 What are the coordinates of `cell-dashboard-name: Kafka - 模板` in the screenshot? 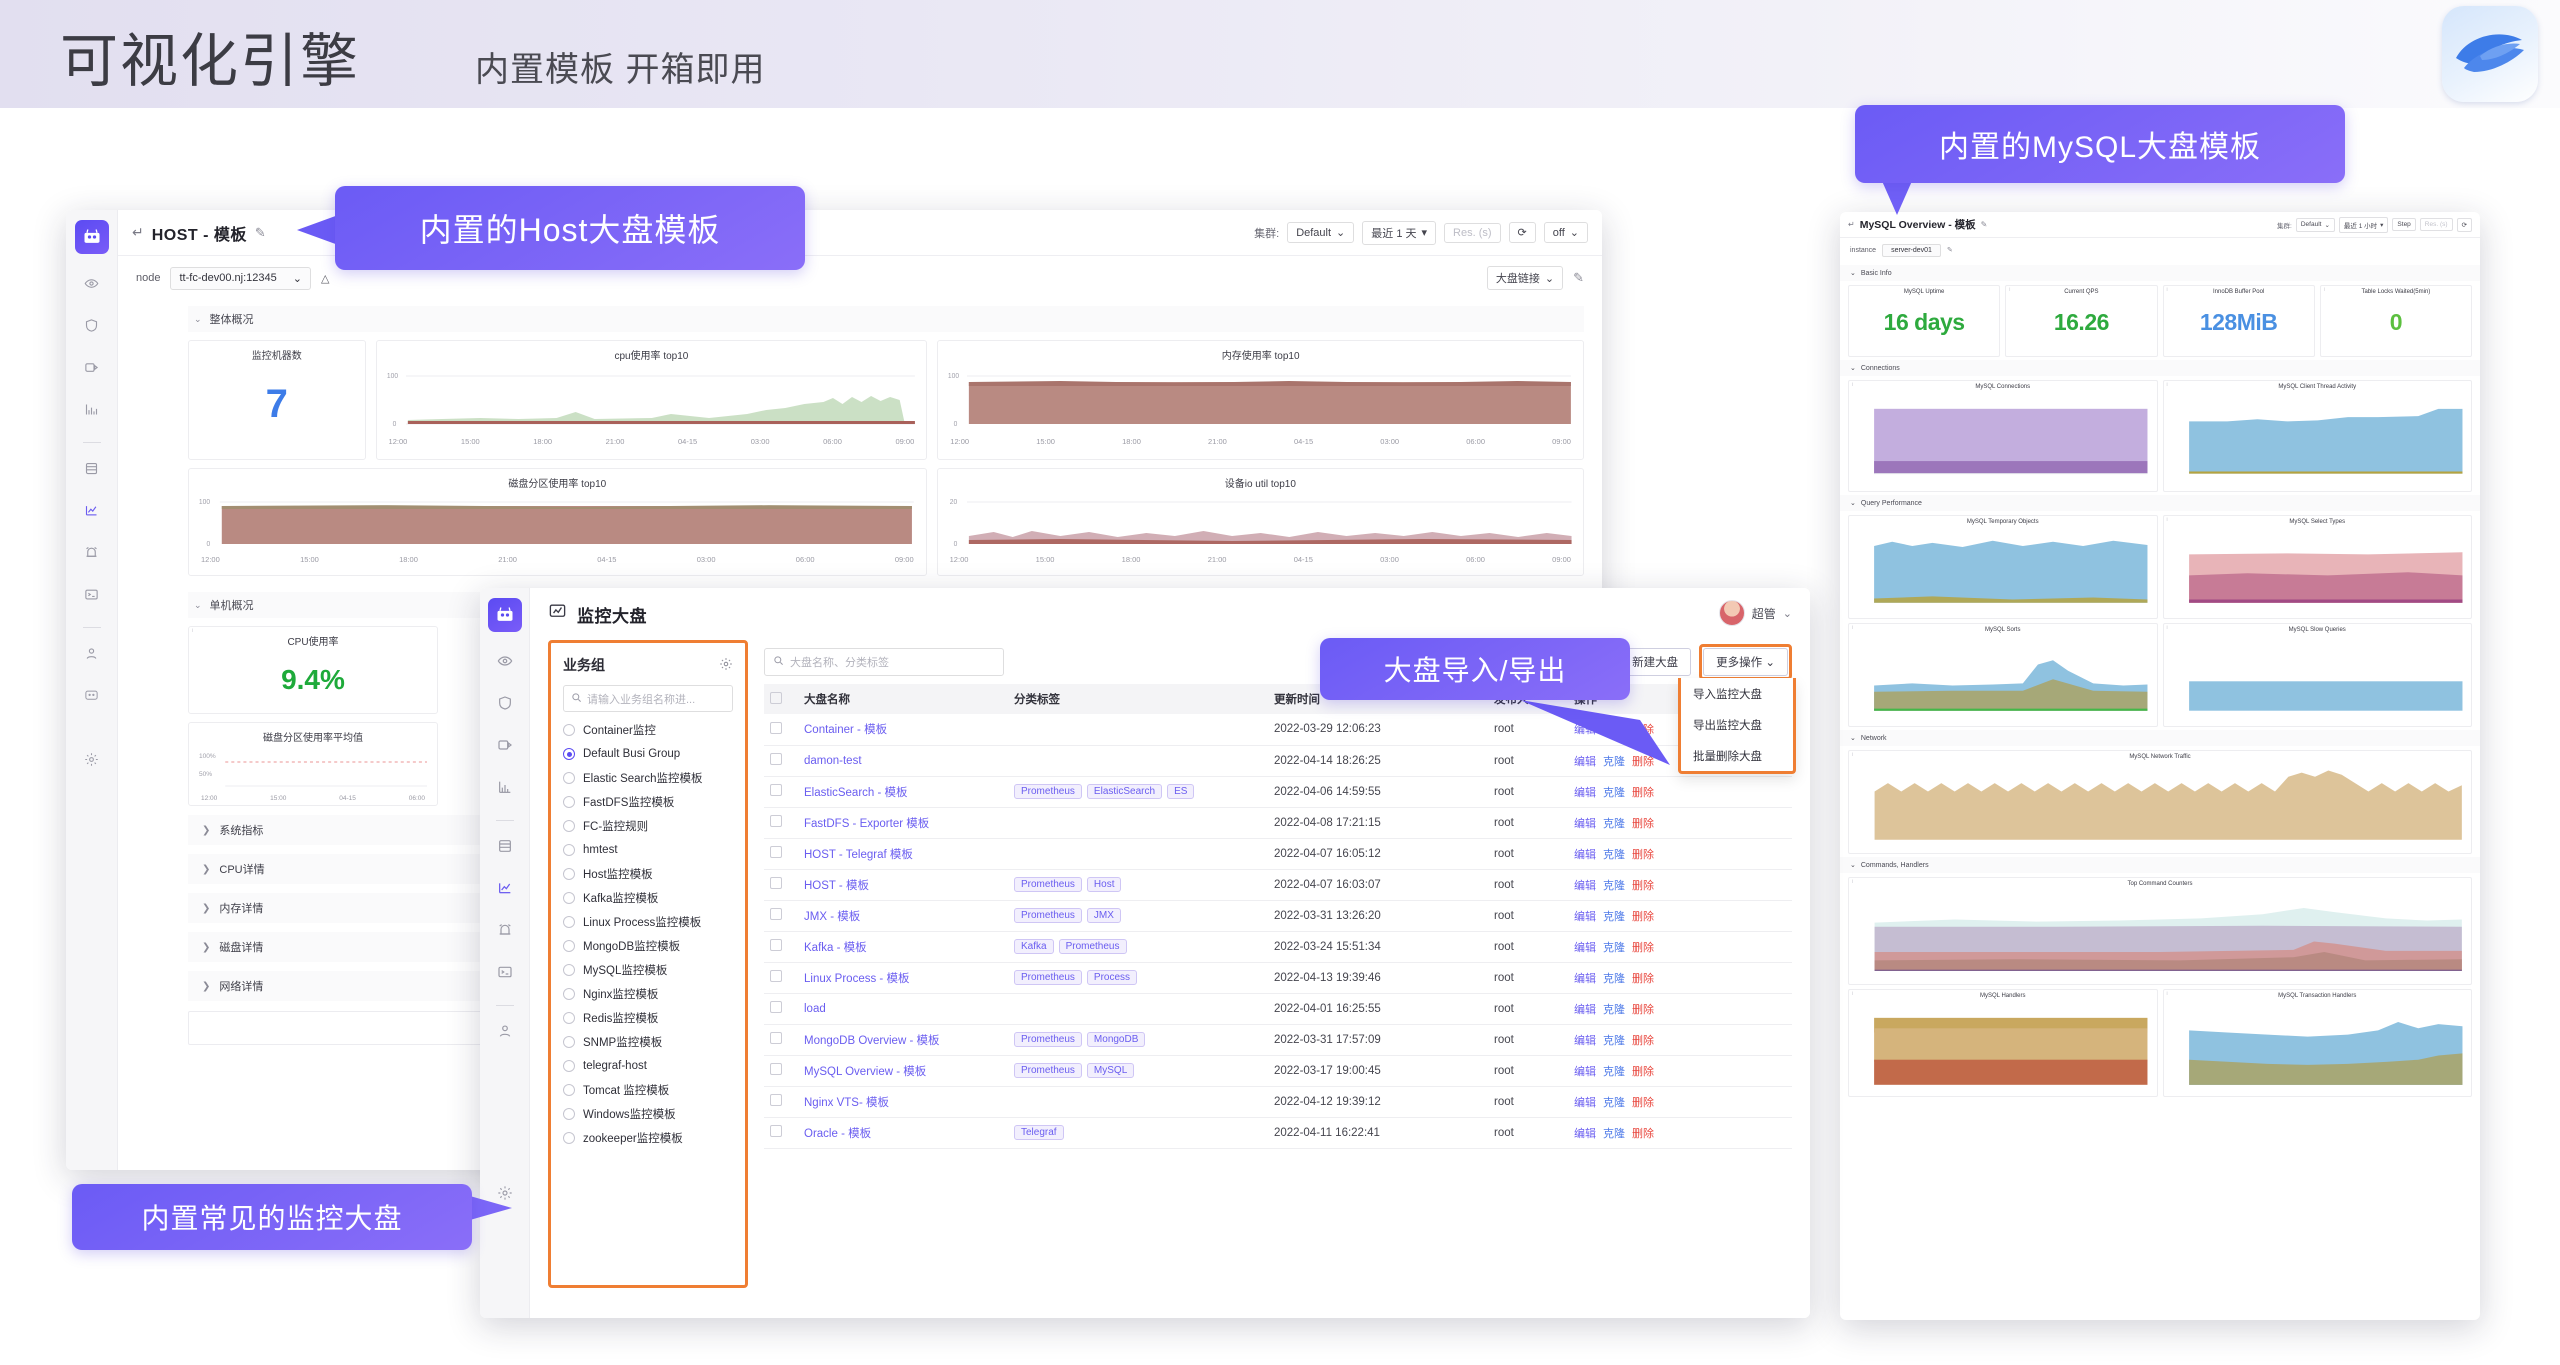 It's located at (903, 947).